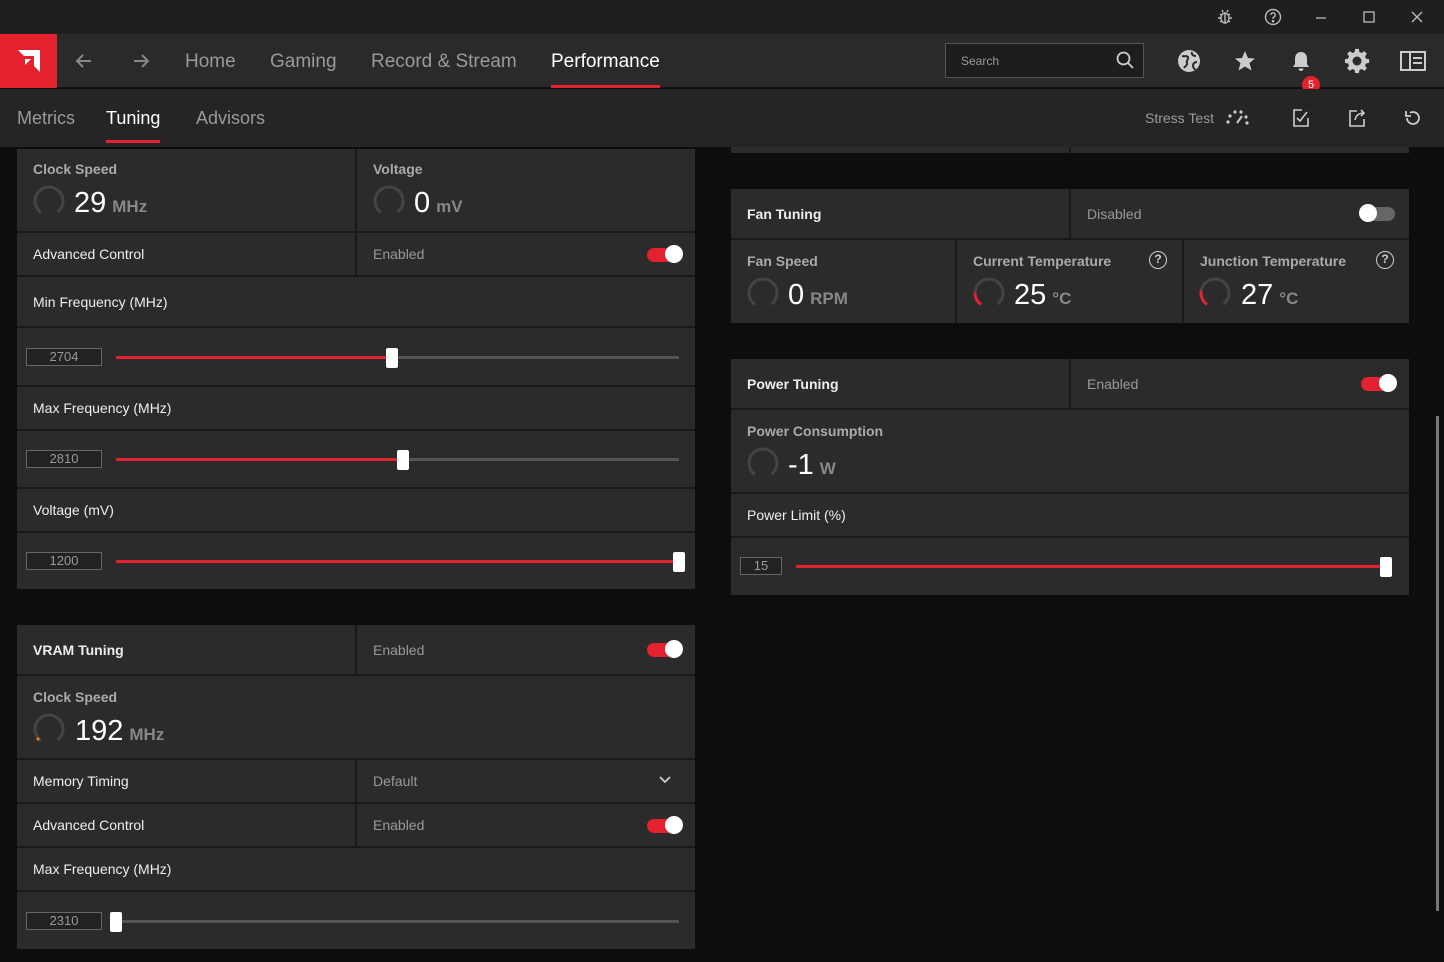 This screenshot has width=1444, height=962. Describe the element at coordinates (1385, 260) in the screenshot. I see `junction-temperature-help-icon: ?` at that location.